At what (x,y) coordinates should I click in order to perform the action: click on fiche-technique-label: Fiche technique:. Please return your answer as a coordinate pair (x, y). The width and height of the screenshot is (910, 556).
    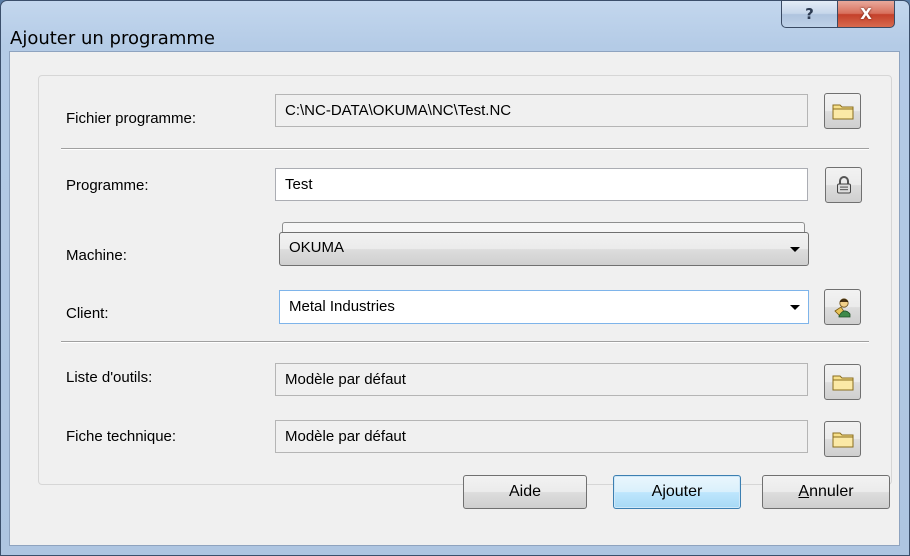
    Looking at the image, I should click on (121, 436).